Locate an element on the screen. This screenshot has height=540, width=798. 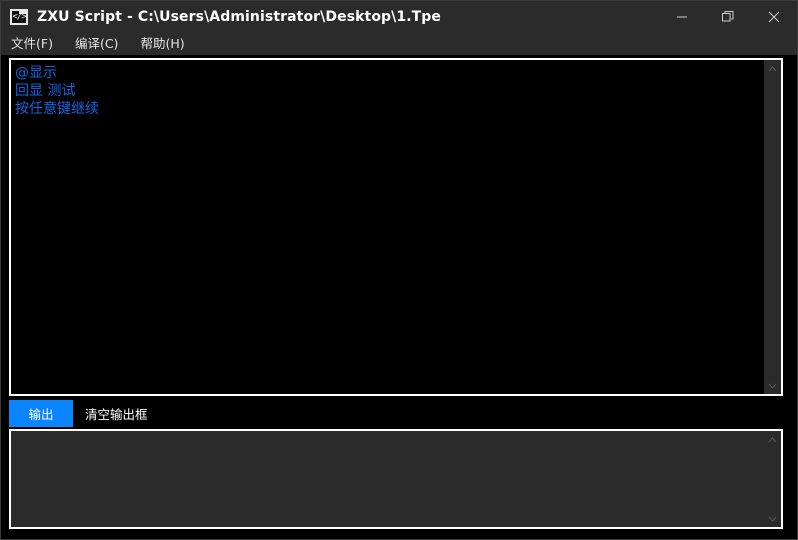
close-icon is located at coordinates (774, 17).